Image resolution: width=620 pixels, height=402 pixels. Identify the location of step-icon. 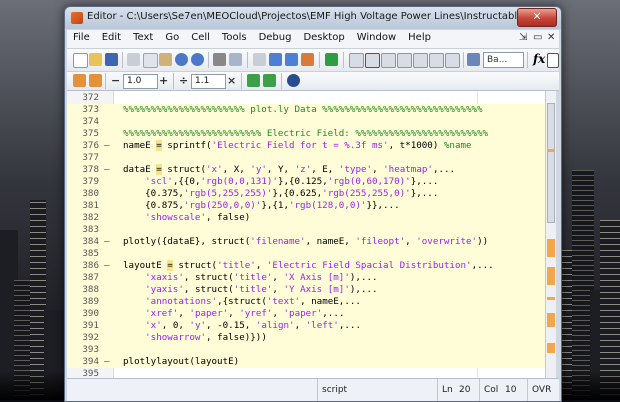
(388, 60).